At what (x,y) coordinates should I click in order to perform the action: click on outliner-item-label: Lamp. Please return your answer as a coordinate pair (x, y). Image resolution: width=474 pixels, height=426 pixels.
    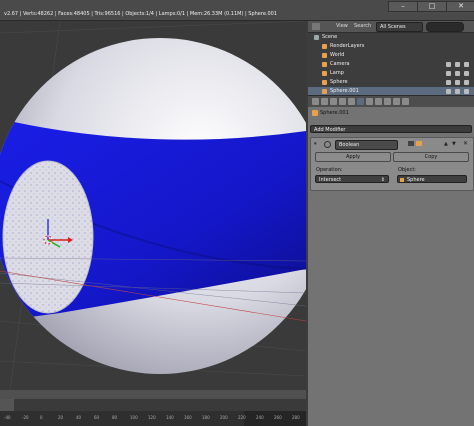
    Looking at the image, I should click on (337, 73).